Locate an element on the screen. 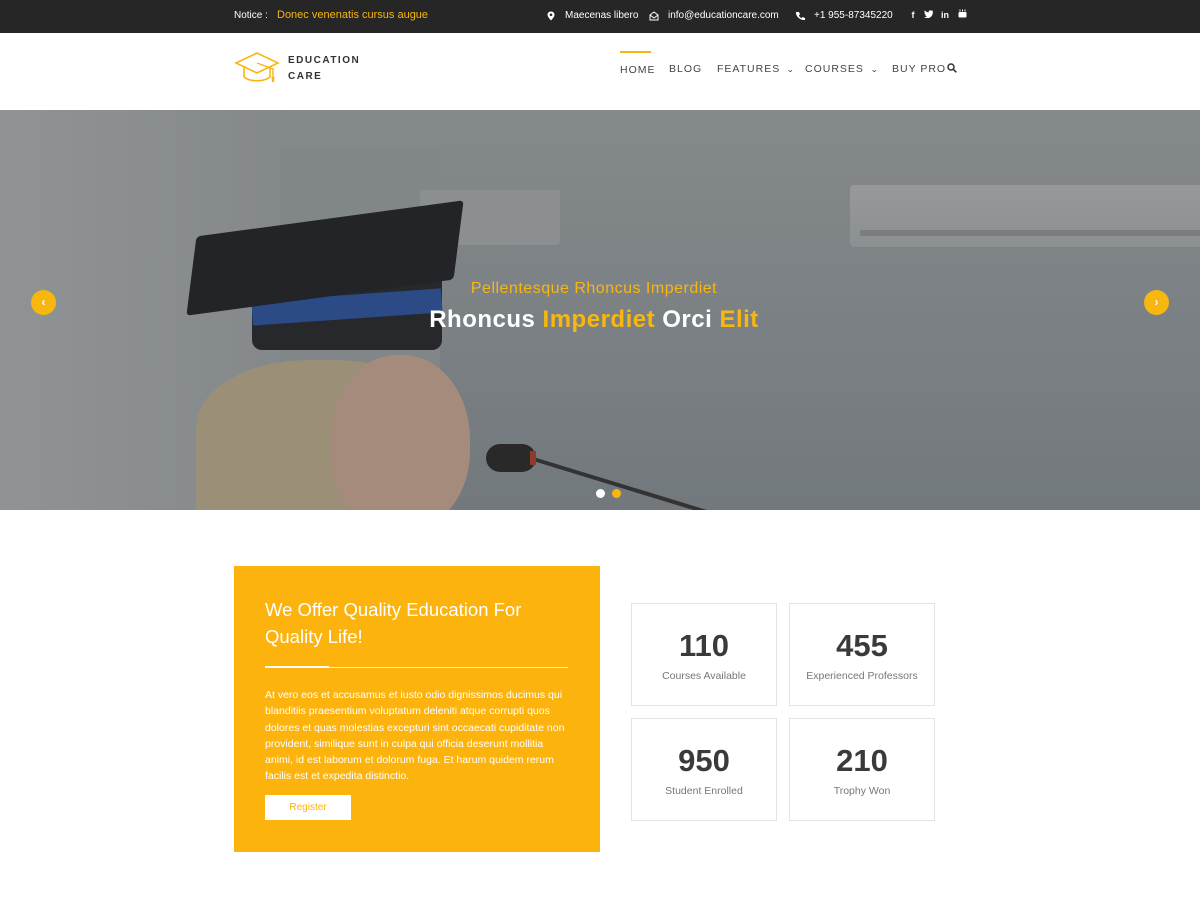 The height and width of the screenshot is (900, 1200). location-text: Maecenas libero is located at coordinates (602, 15).